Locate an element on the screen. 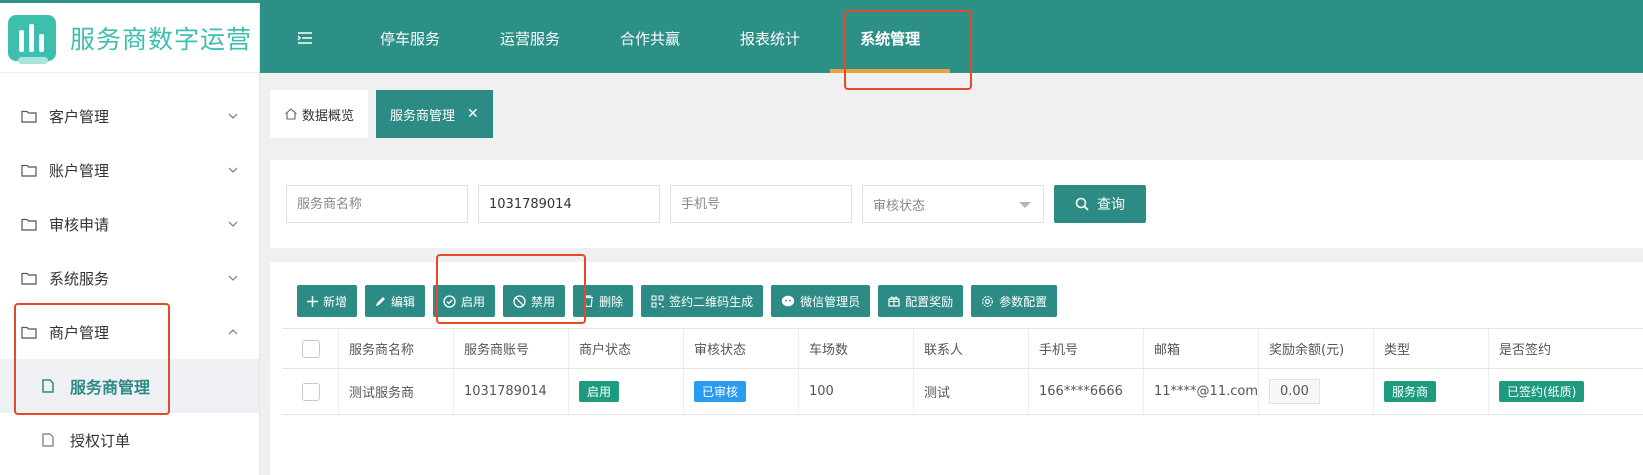 The image size is (1643, 475). qrcode-icon is located at coordinates (657, 301).